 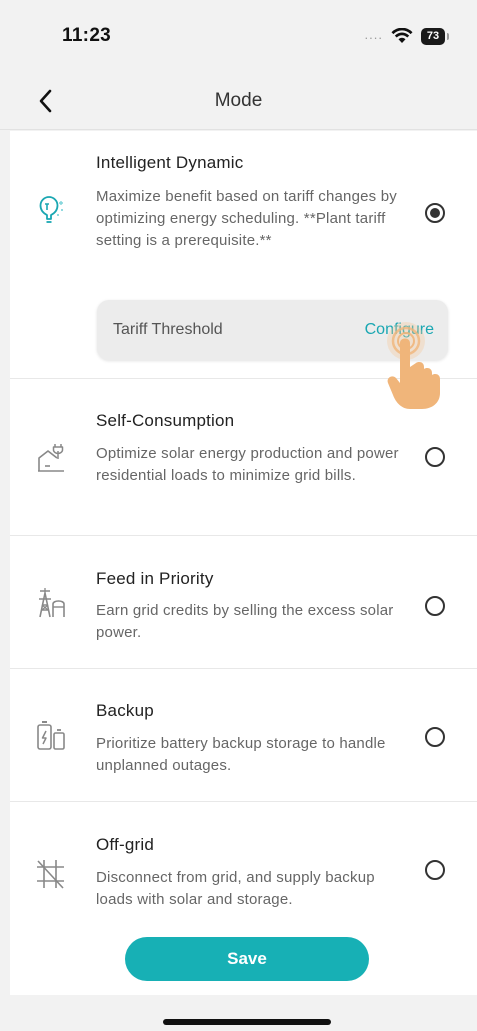 I want to click on status-time: 11:23, so click(x=87, y=35).